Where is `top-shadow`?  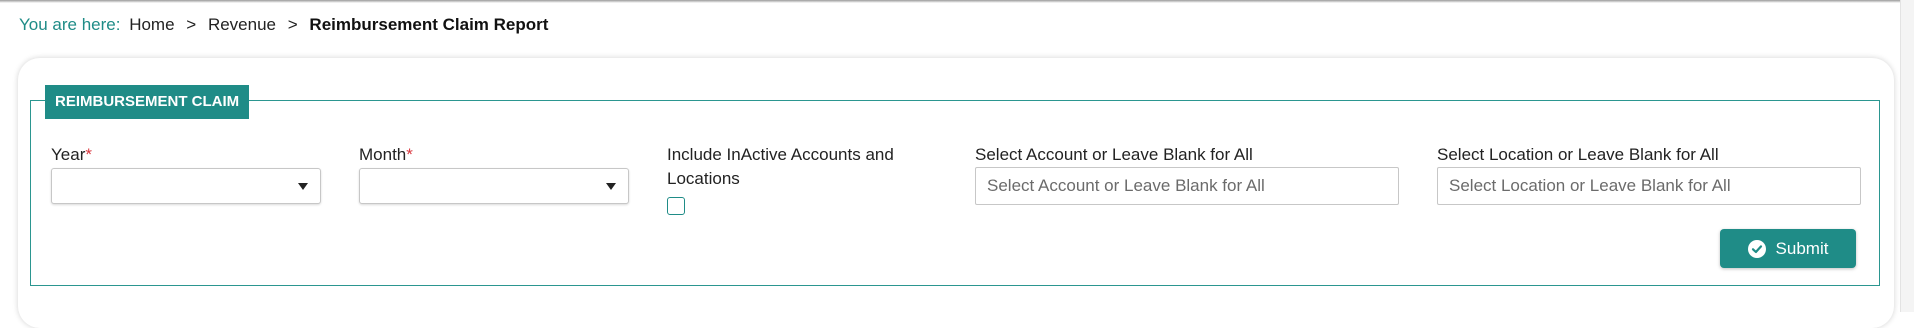
top-shadow is located at coordinates (957, 1).